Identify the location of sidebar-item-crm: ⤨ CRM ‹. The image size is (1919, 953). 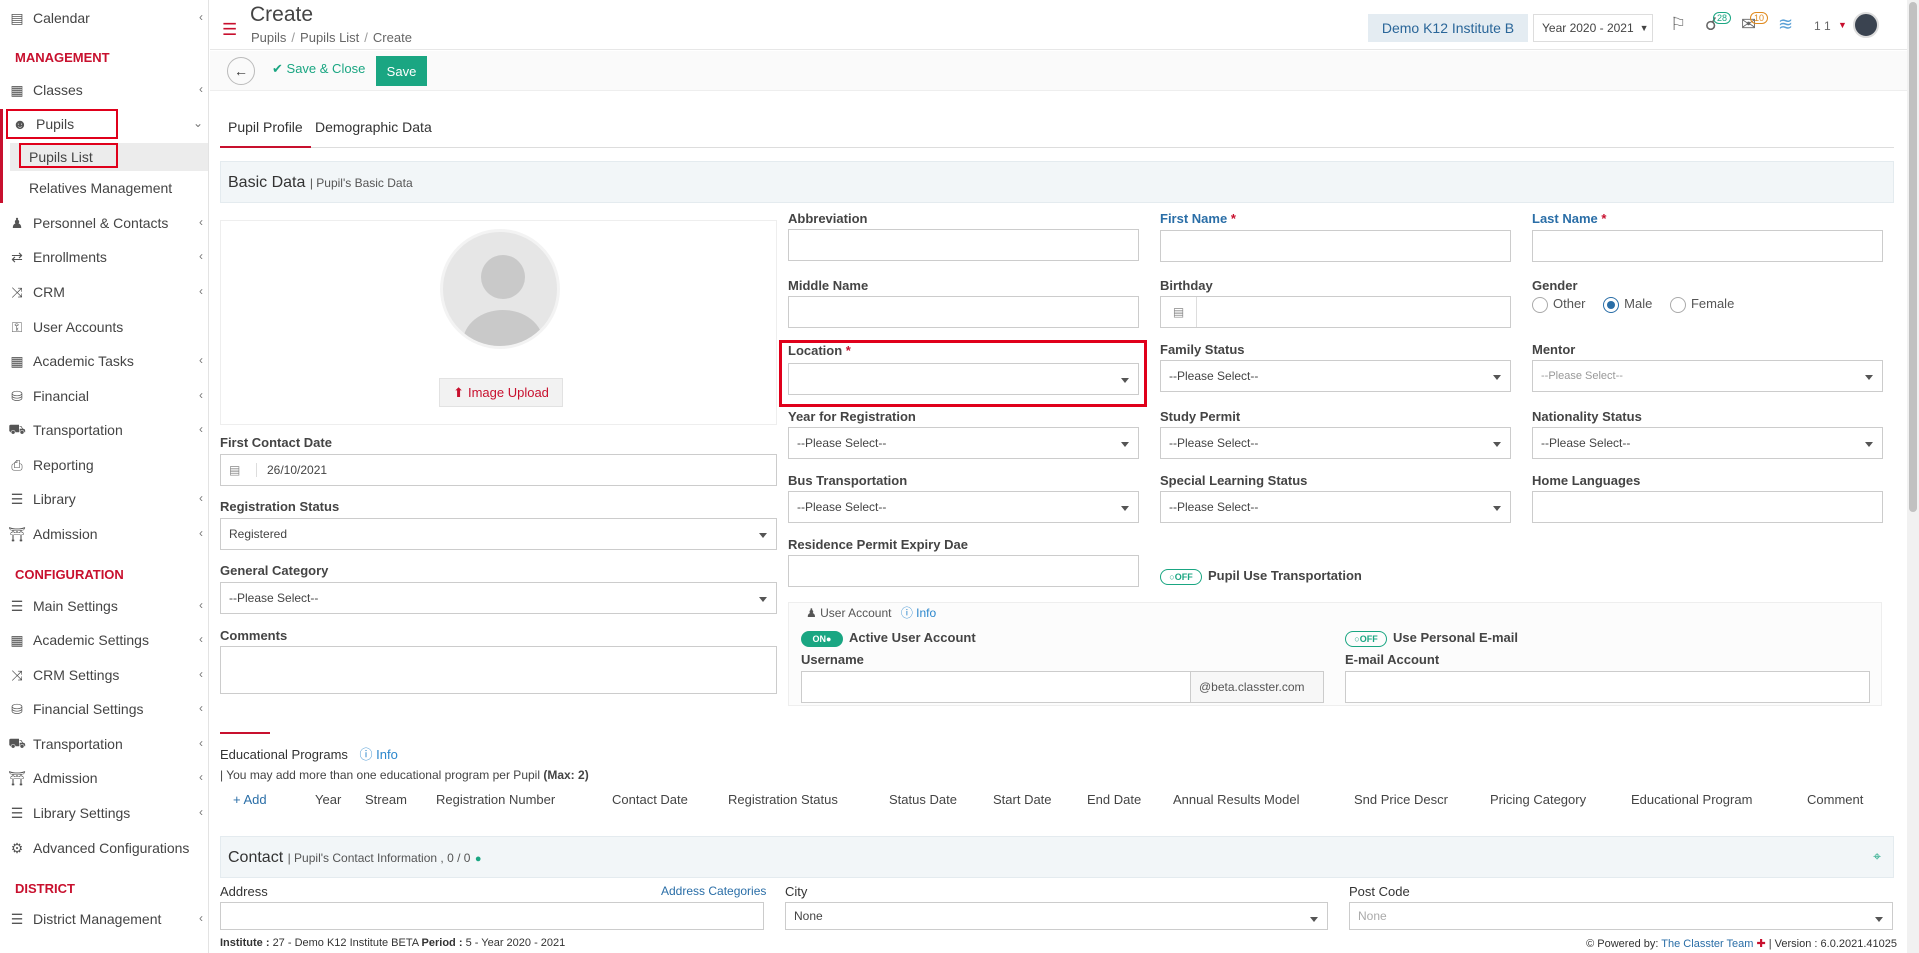
(104, 292).